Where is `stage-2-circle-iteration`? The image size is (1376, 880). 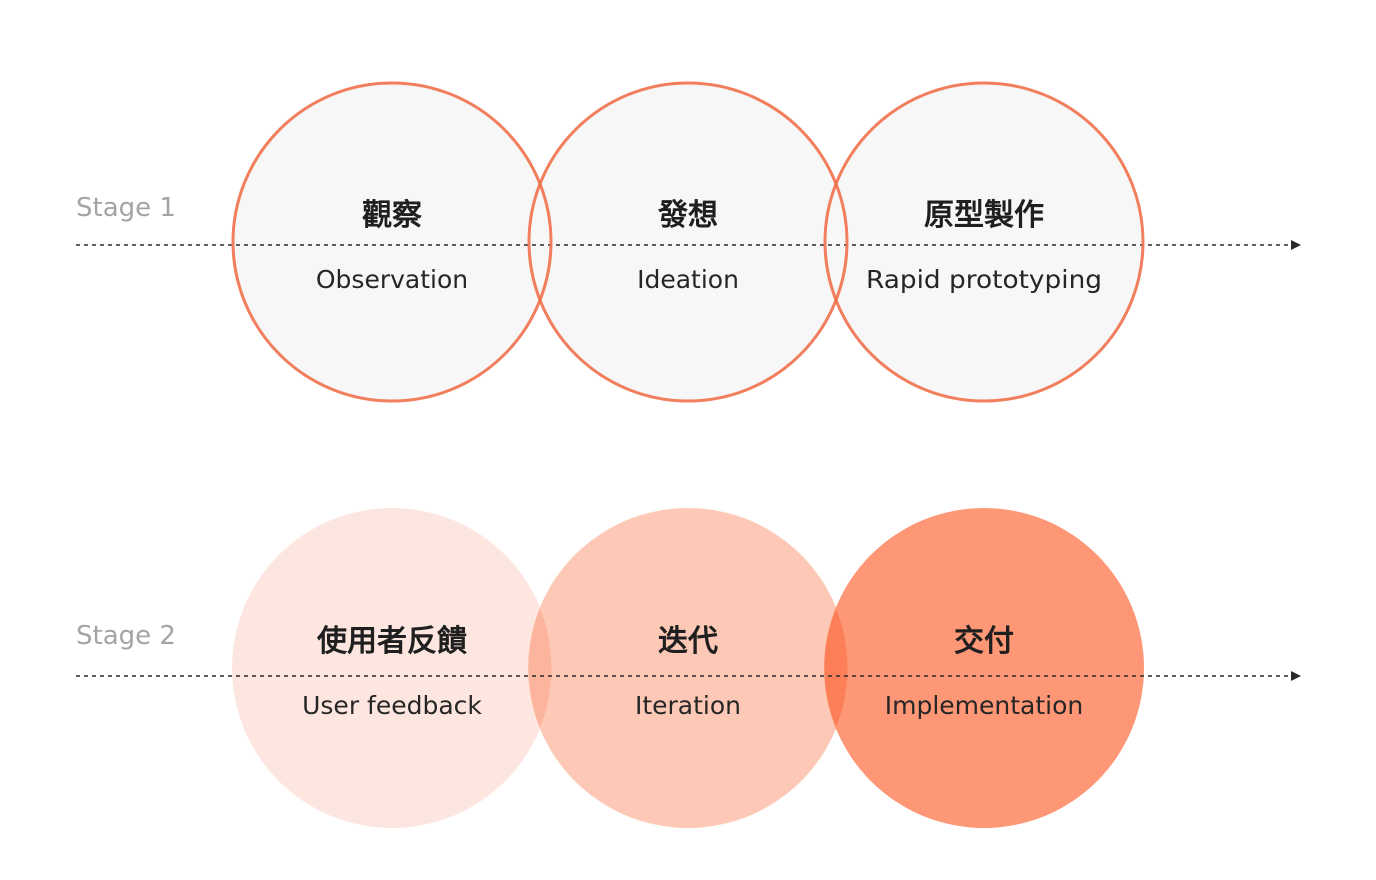 stage-2-circle-iteration is located at coordinates (688, 668).